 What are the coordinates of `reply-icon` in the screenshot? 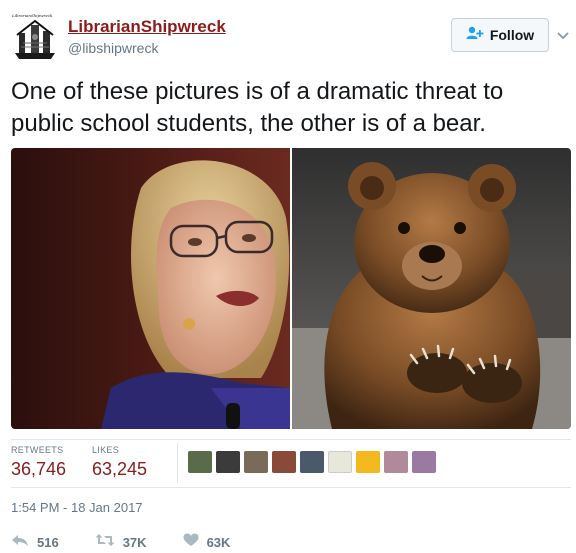 It's located at (20, 542).